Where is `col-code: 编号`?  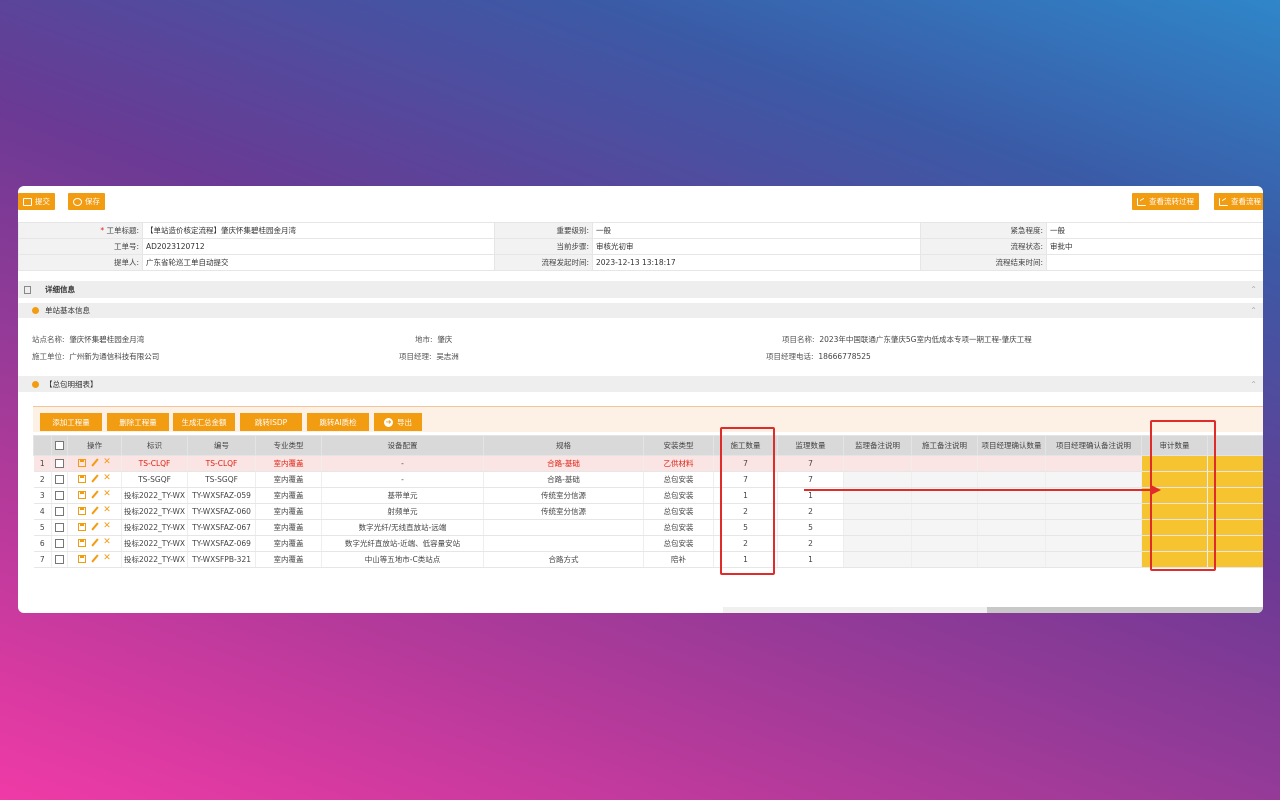 col-code: 编号 is located at coordinates (221, 445).